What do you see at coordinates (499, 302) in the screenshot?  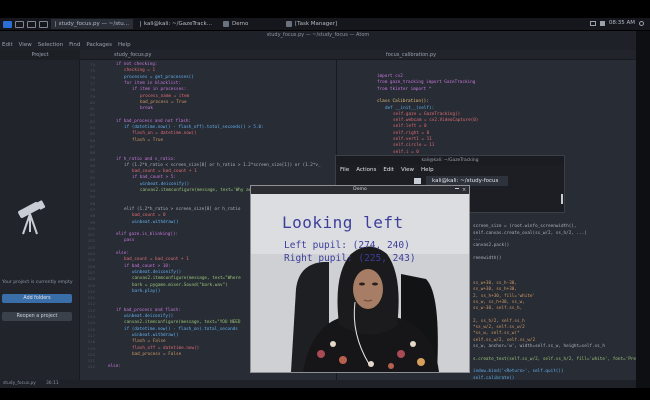 I see `code-line: ss_w, ss_h+30, ss_w,` at bounding box center [499, 302].